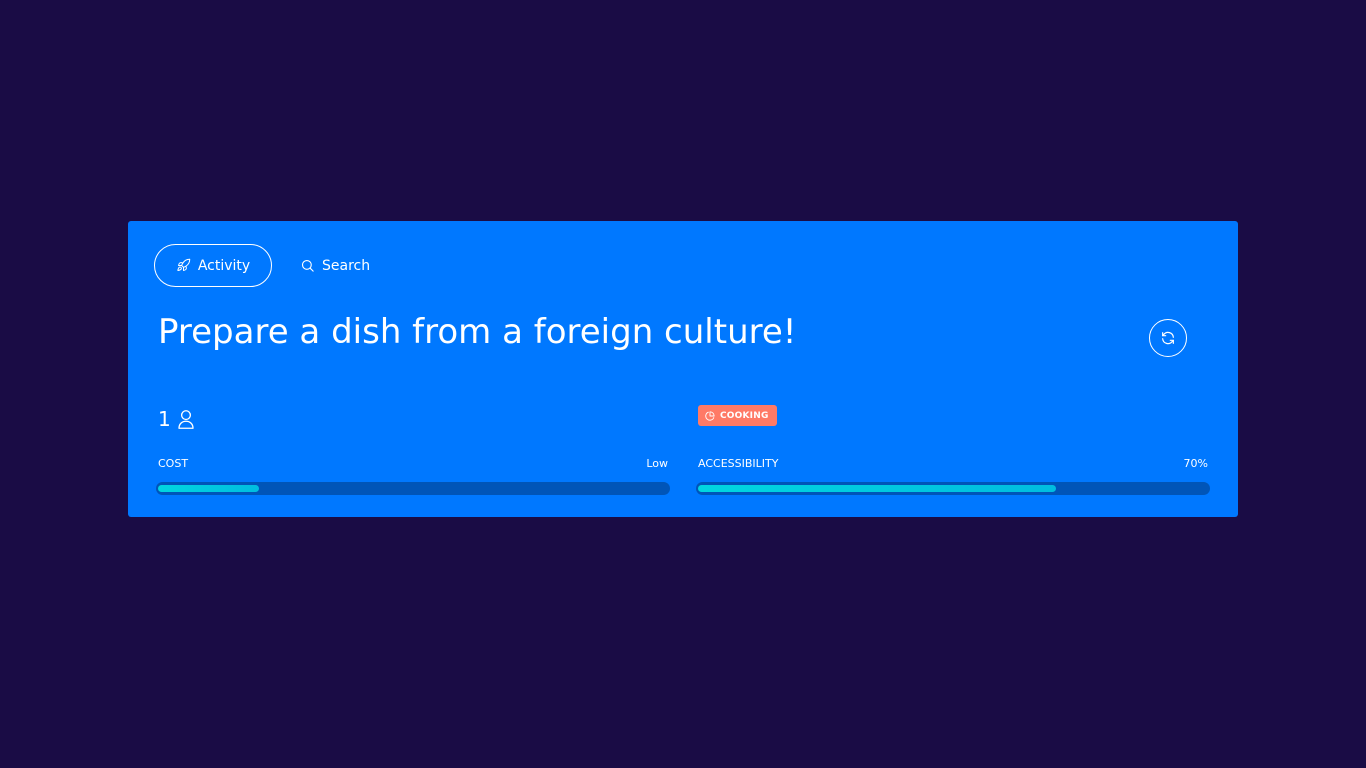 Image resolution: width=1366 pixels, height=768 pixels. Describe the element at coordinates (307, 265) in the screenshot. I see `search-icon` at that location.